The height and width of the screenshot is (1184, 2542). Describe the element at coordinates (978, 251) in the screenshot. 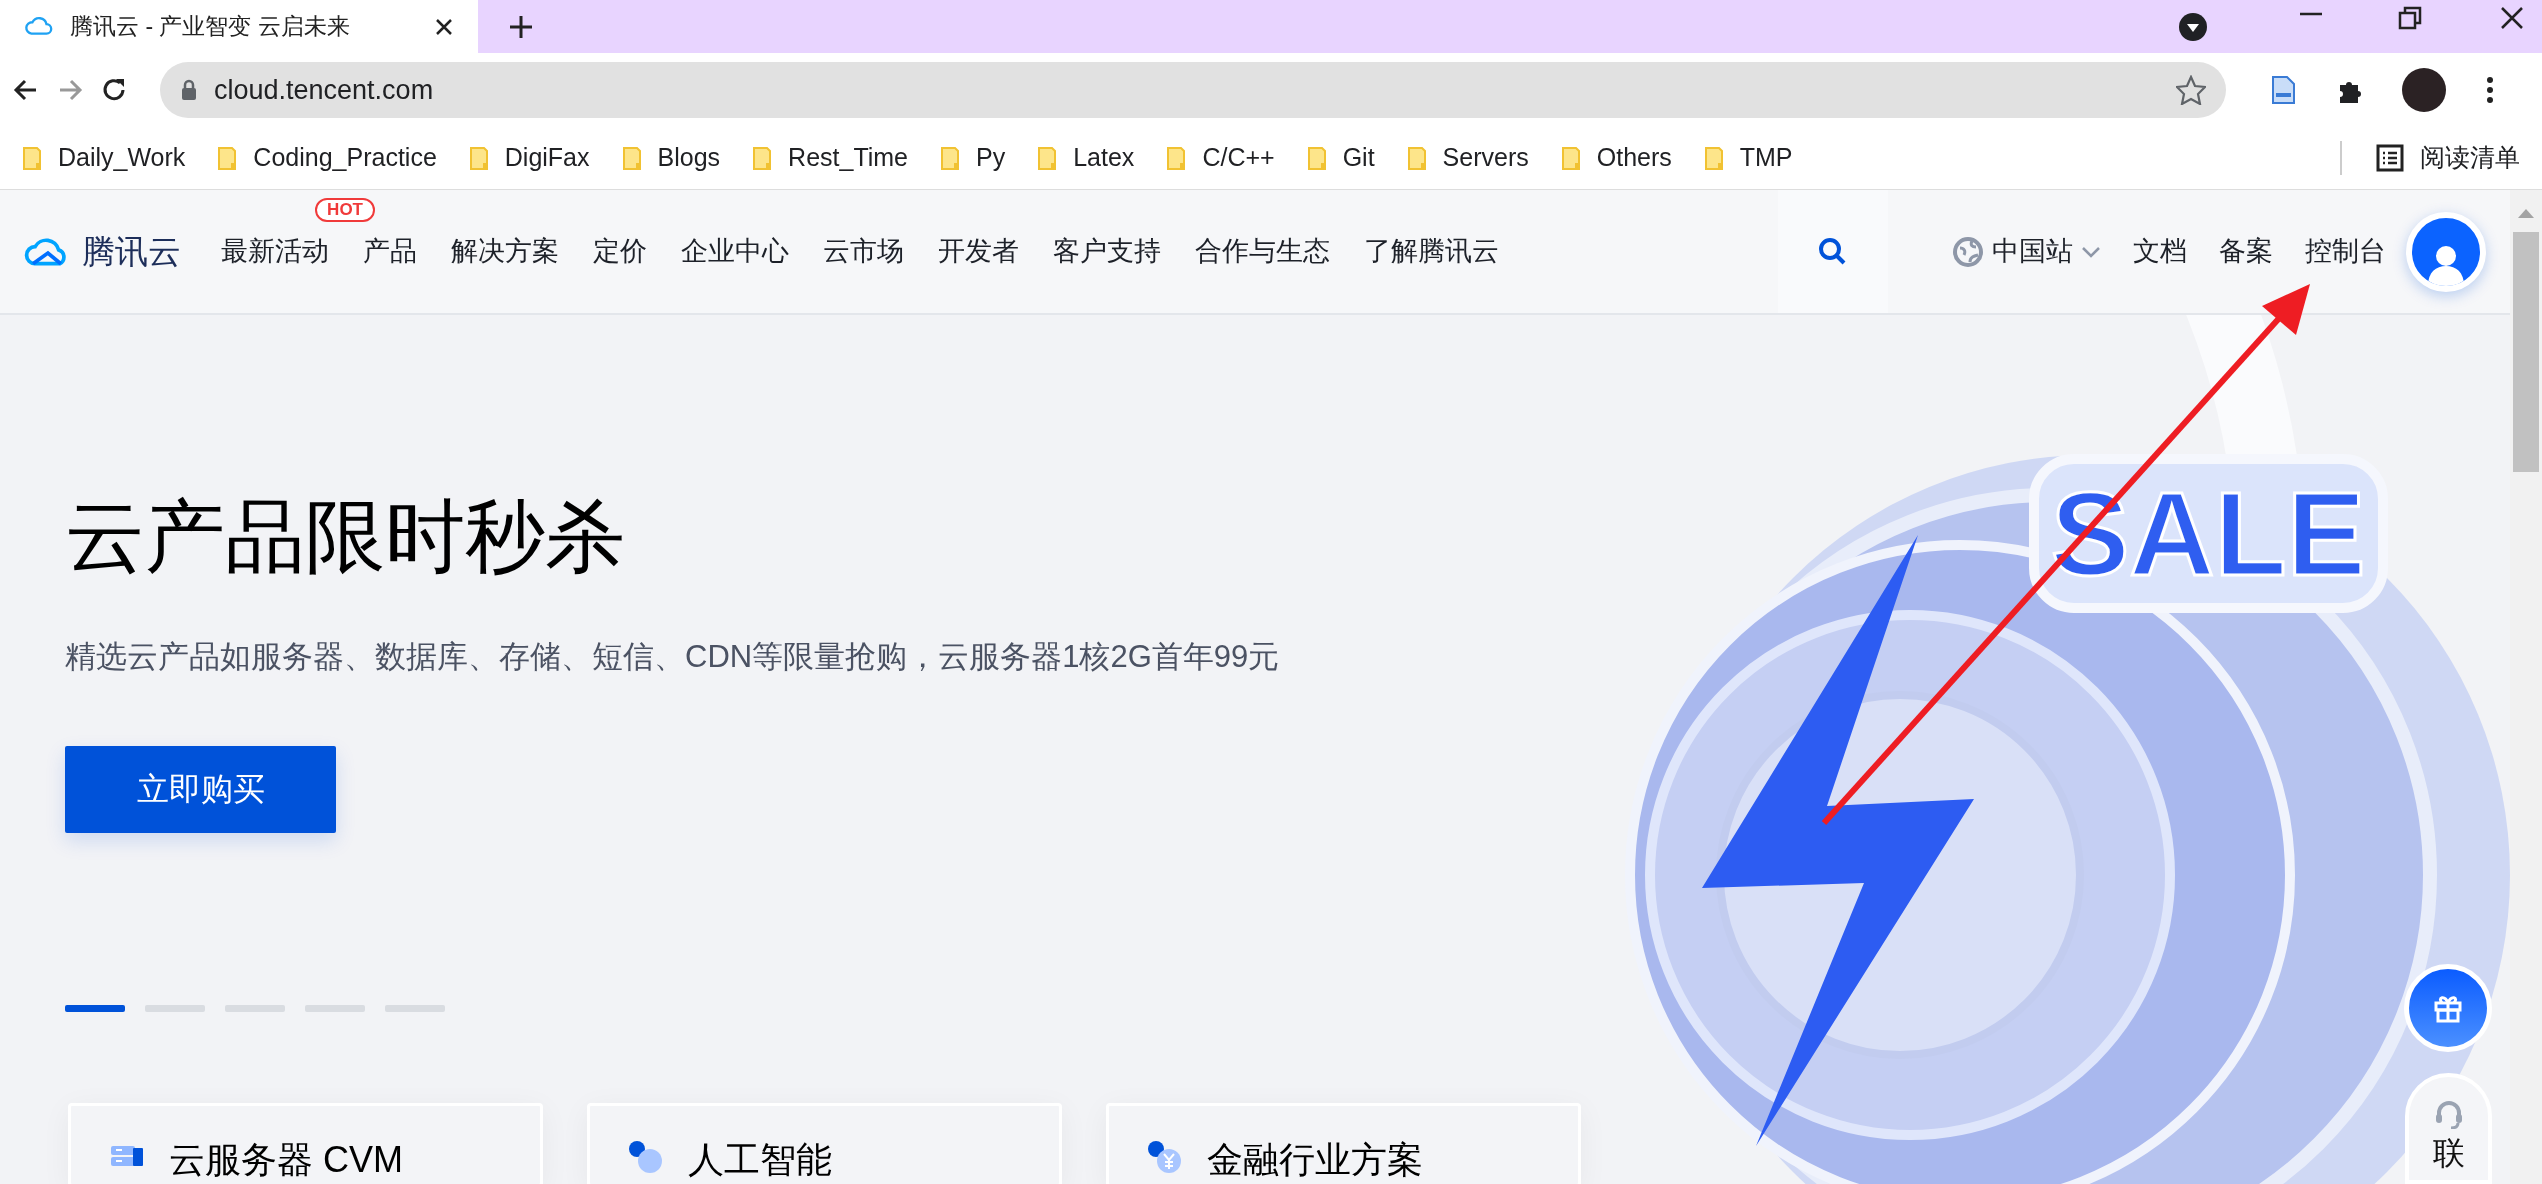

I see `nav-link: 开发者` at that location.